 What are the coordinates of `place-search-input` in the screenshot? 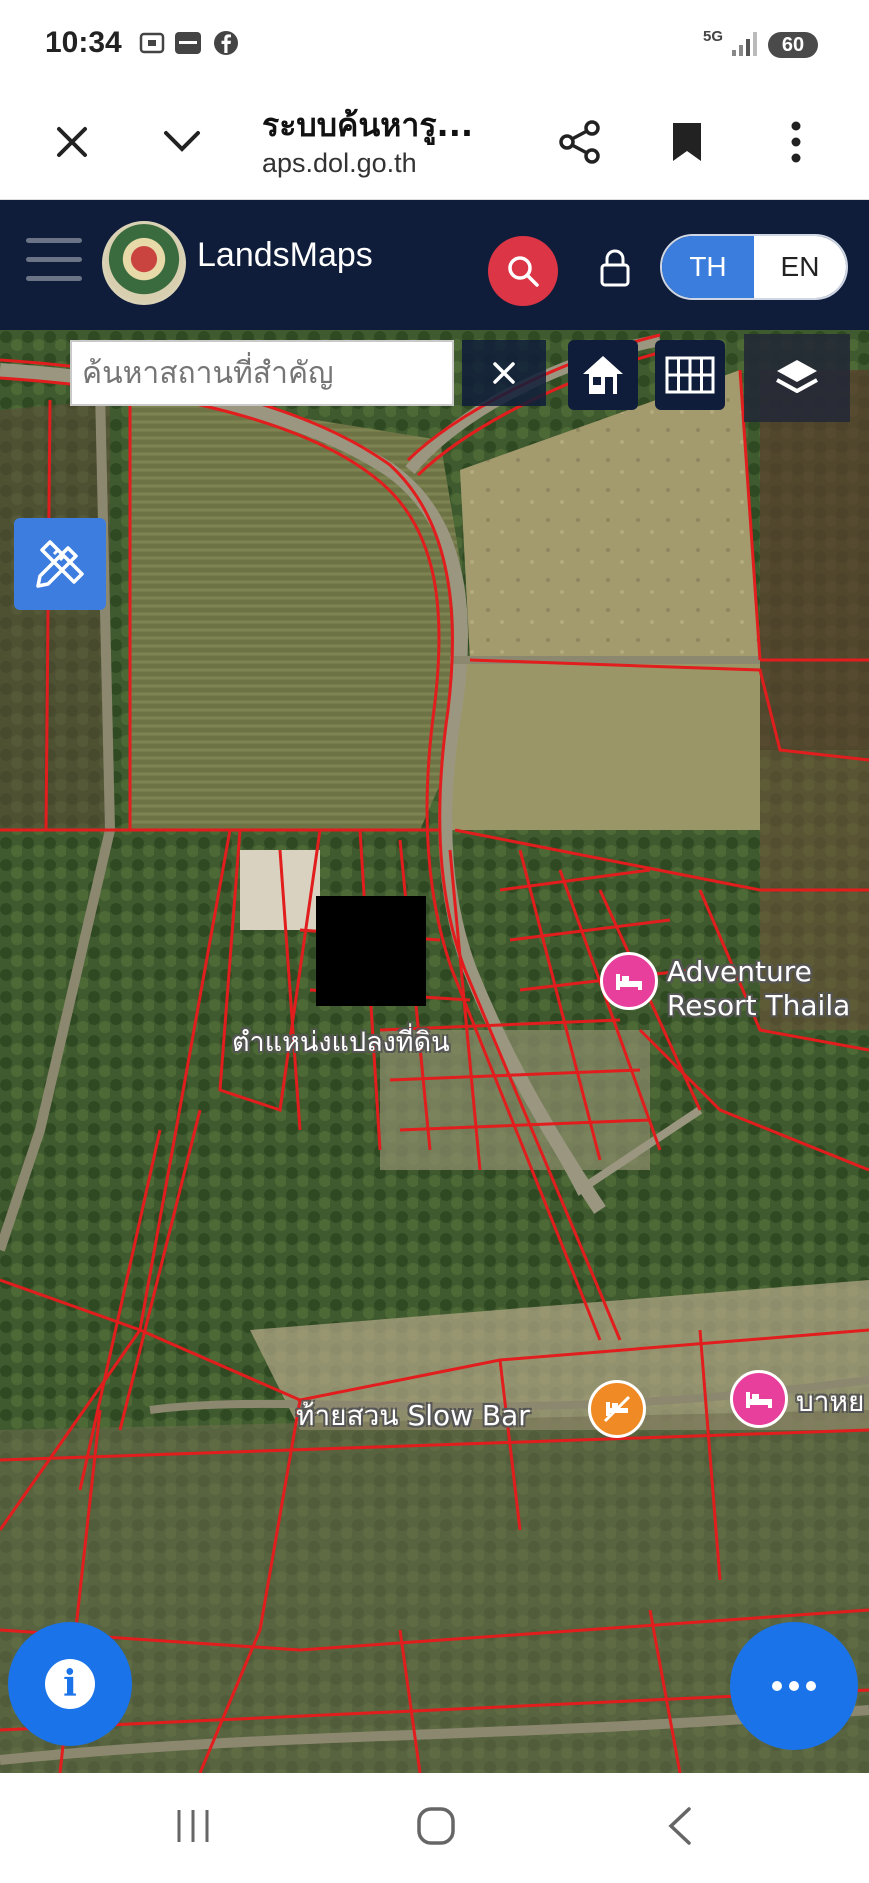 It's located at (262, 373).